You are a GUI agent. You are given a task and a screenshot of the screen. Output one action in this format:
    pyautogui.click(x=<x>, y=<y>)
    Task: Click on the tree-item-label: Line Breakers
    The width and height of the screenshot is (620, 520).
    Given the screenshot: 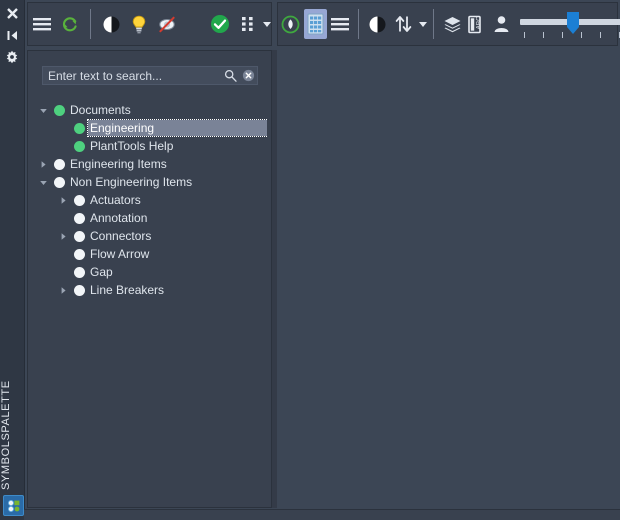 What is the action you would take?
    pyautogui.click(x=127, y=290)
    